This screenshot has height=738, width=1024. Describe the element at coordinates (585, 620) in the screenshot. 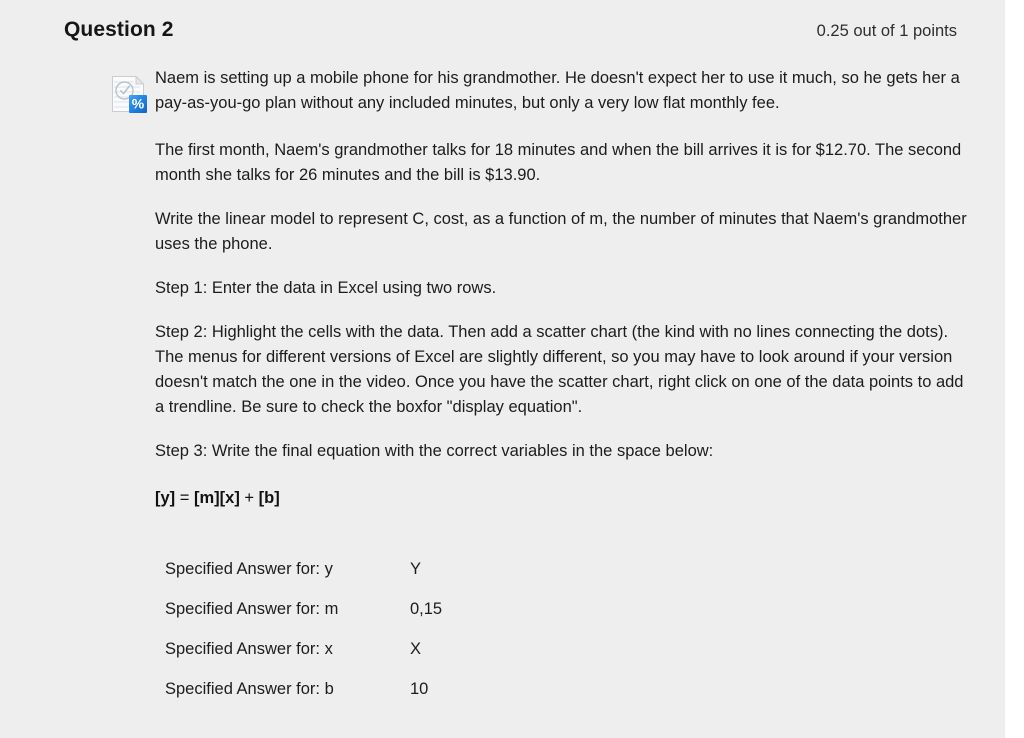

I see `answer-row: Specified Answer for: m 0,15` at that location.